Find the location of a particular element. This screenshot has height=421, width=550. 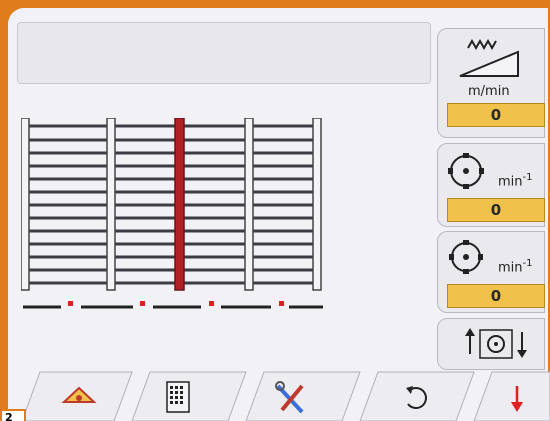

selected-post is located at coordinates (179, 204).